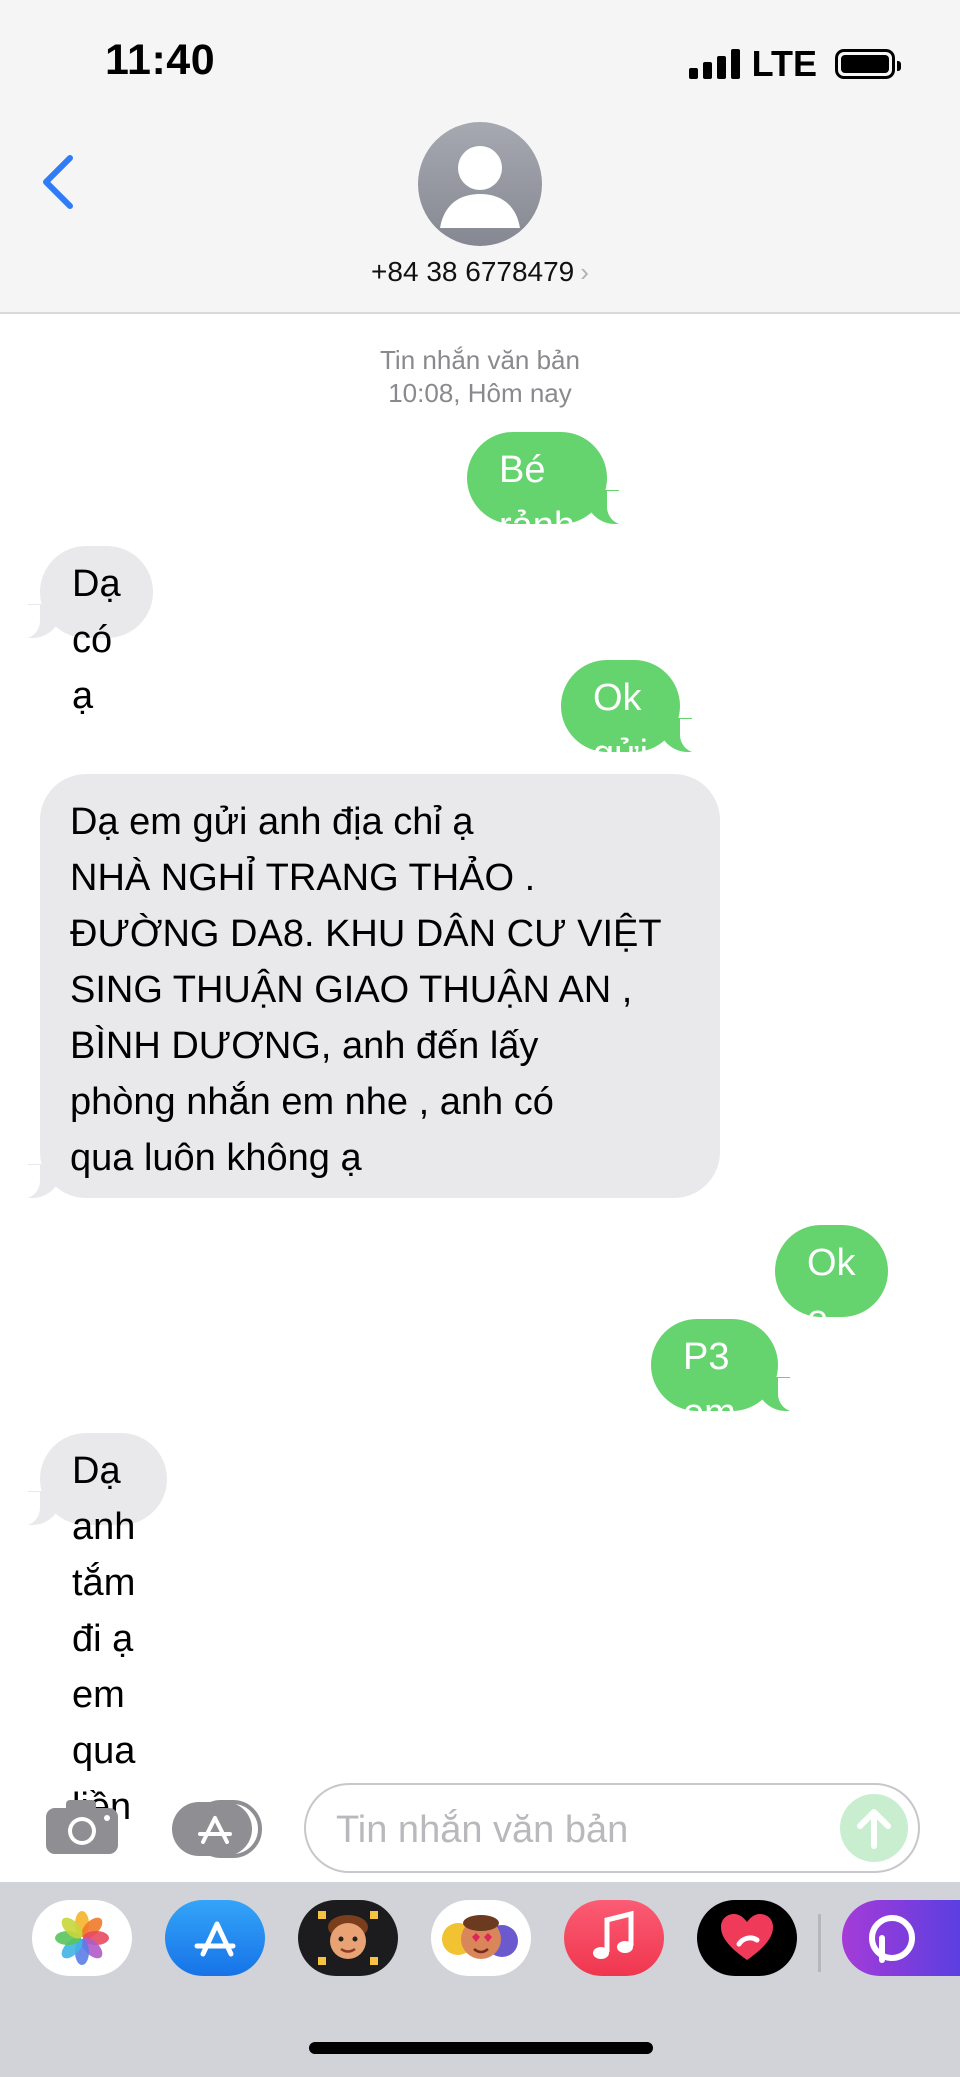 The width and height of the screenshot is (960, 2077). What do you see at coordinates (473, 271) in the screenshot?
I see `contact-number: +84 38 6778479` at bounding box center [473, 271].